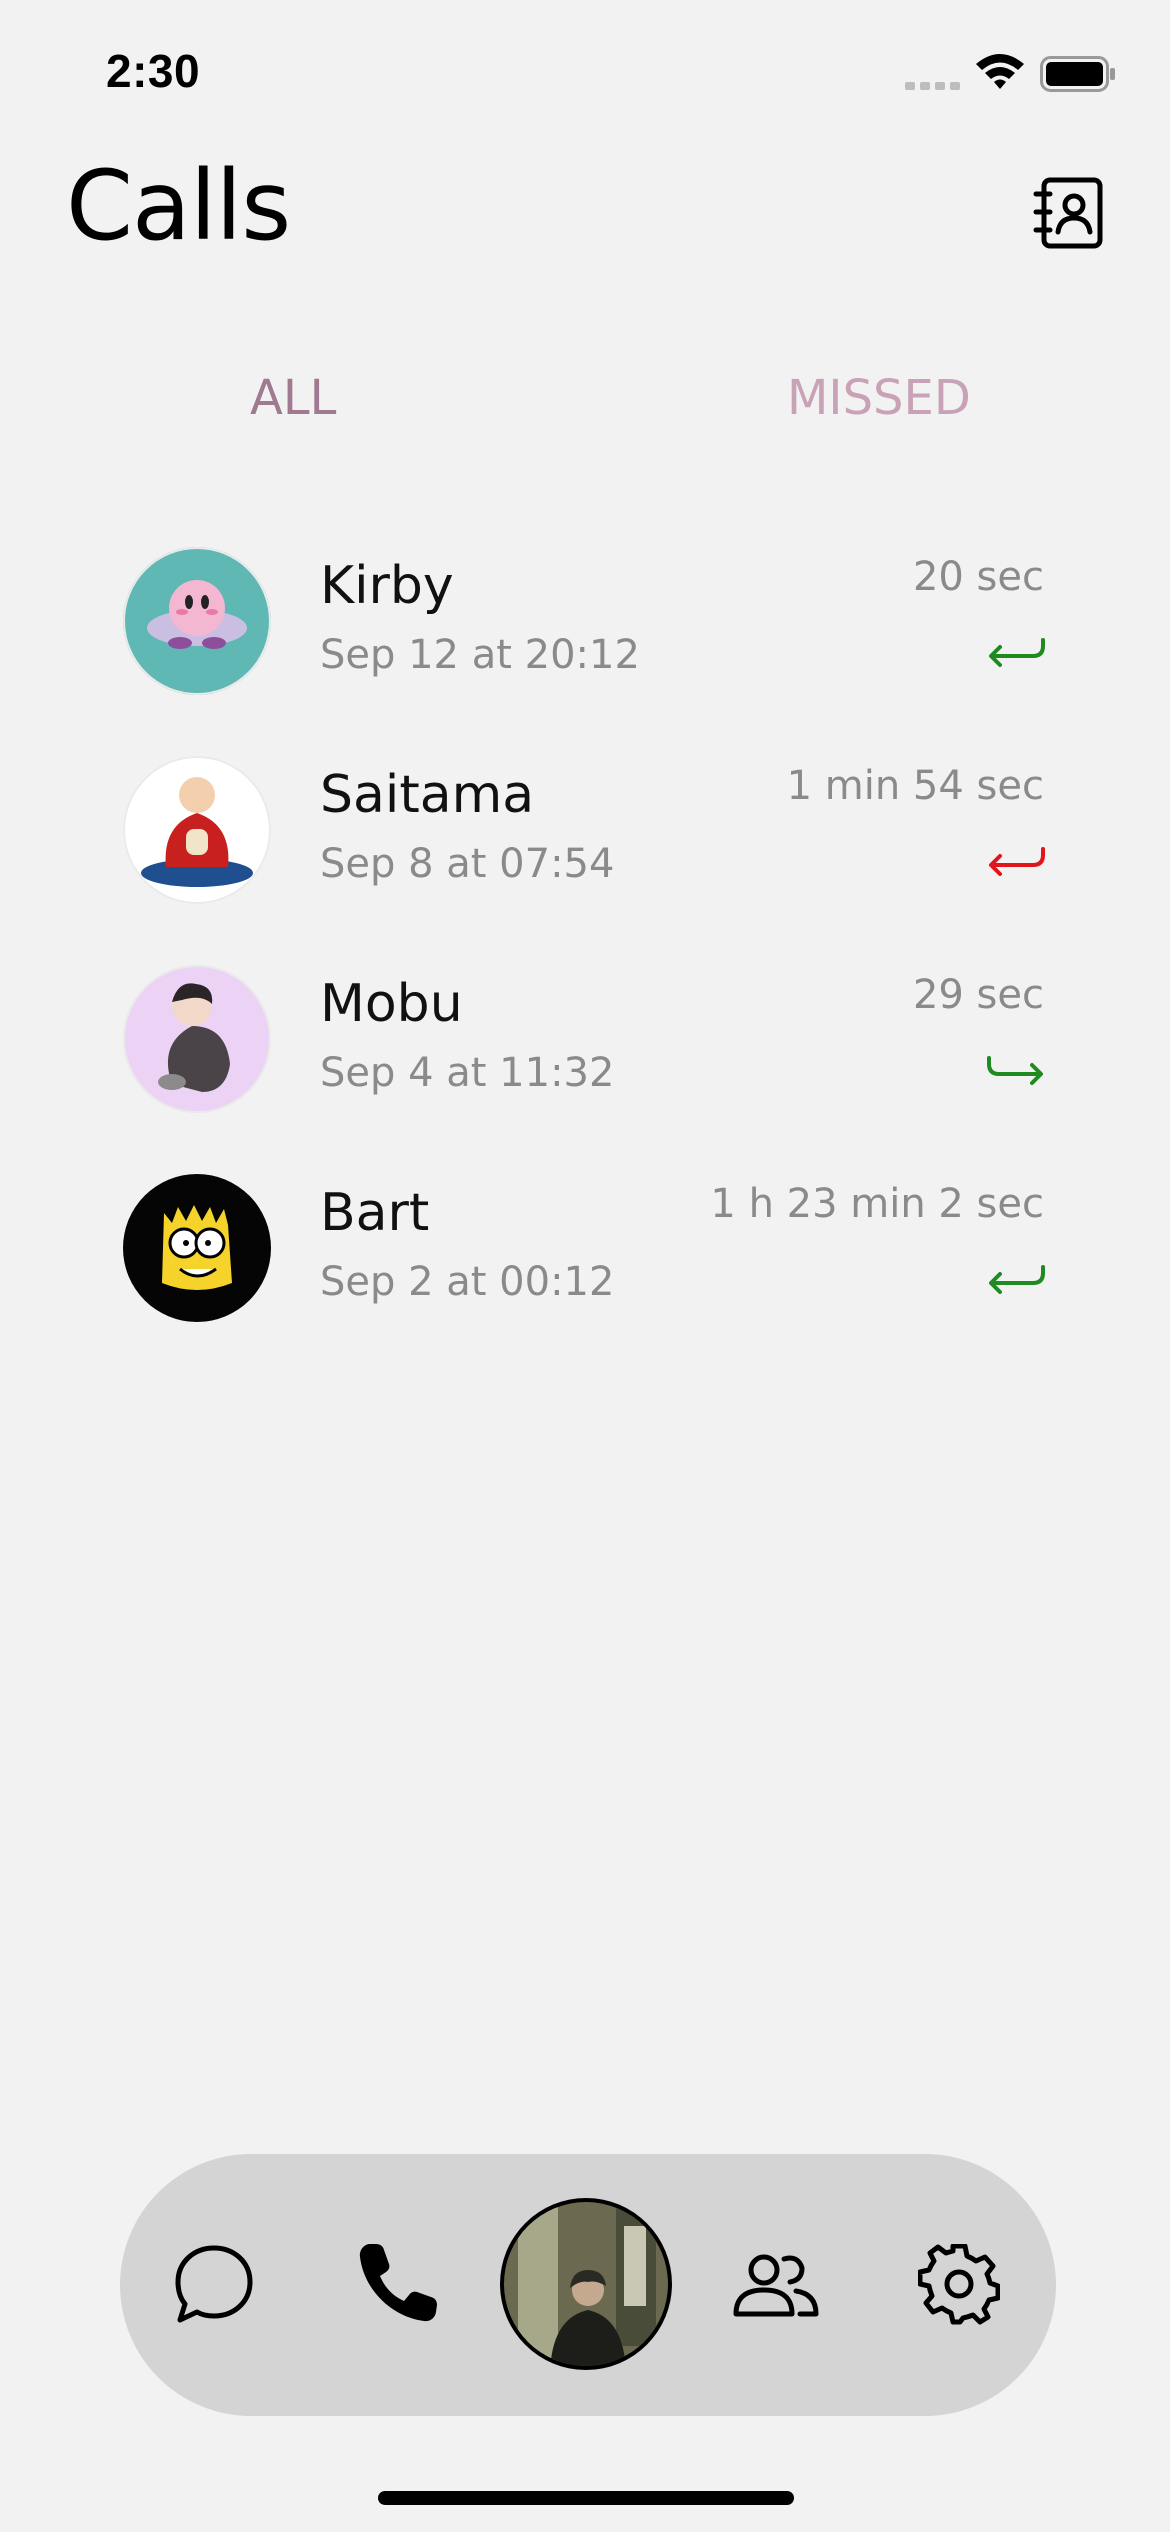 The image size is (1170, 2532). Describe the element at coordinates (293, 398) in the screenshot. I see `tab-all: ALL` at that location.